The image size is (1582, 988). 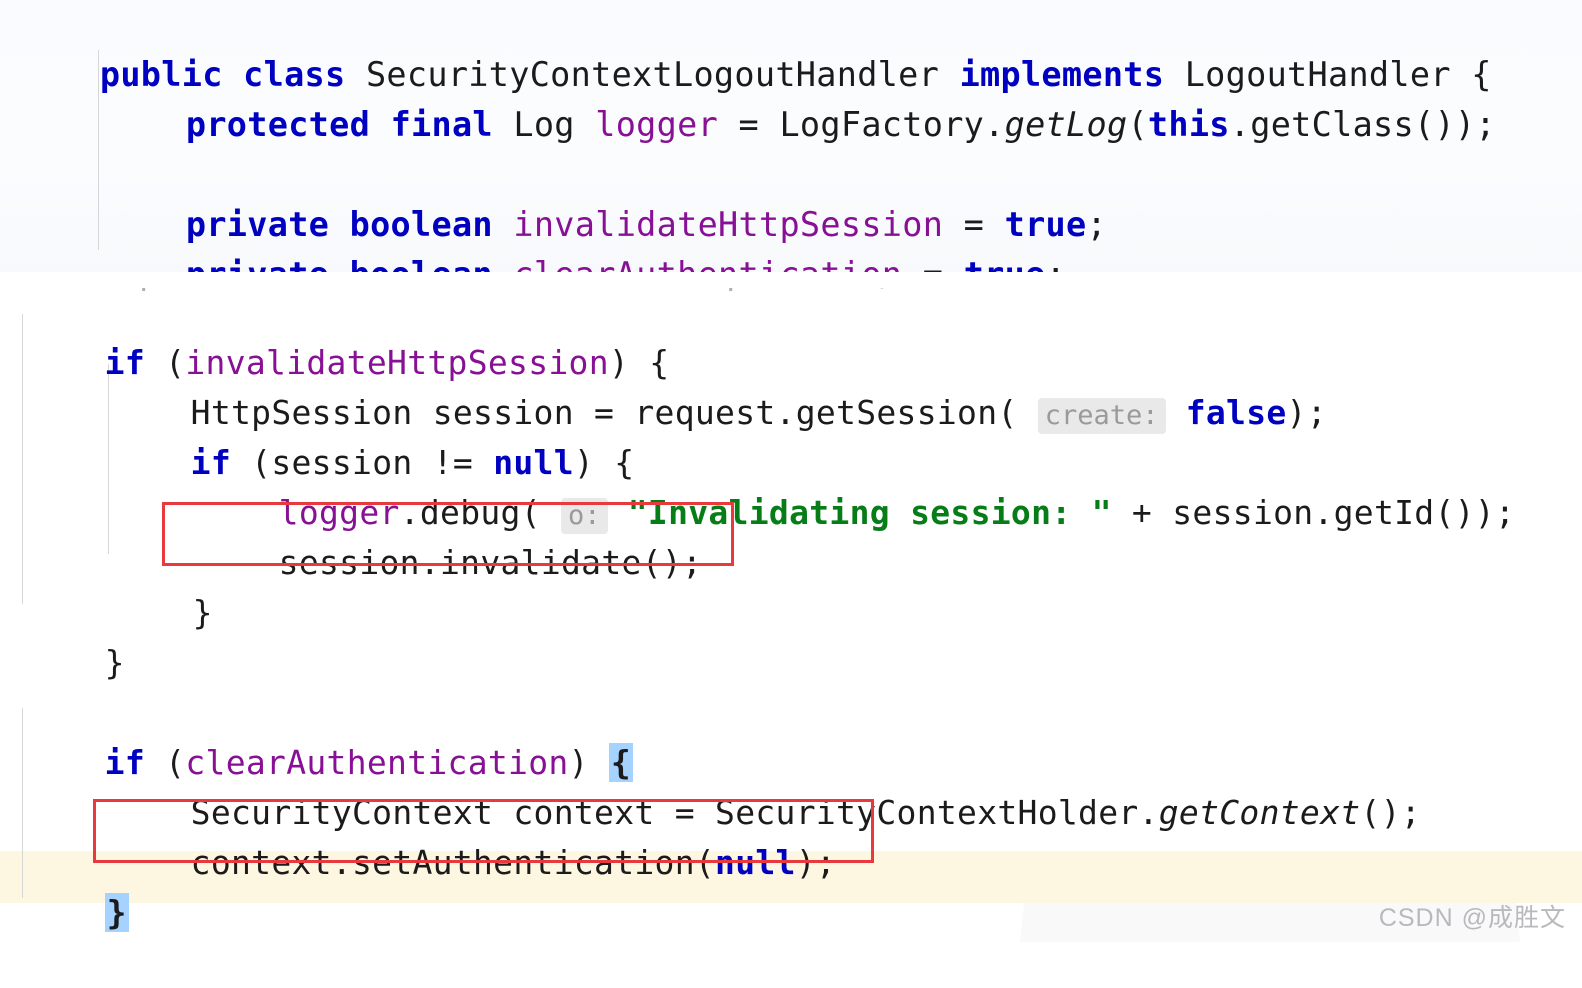 I want to click on code-line-session-invalidate: session.invalidate();, so click(x=791, y=535).